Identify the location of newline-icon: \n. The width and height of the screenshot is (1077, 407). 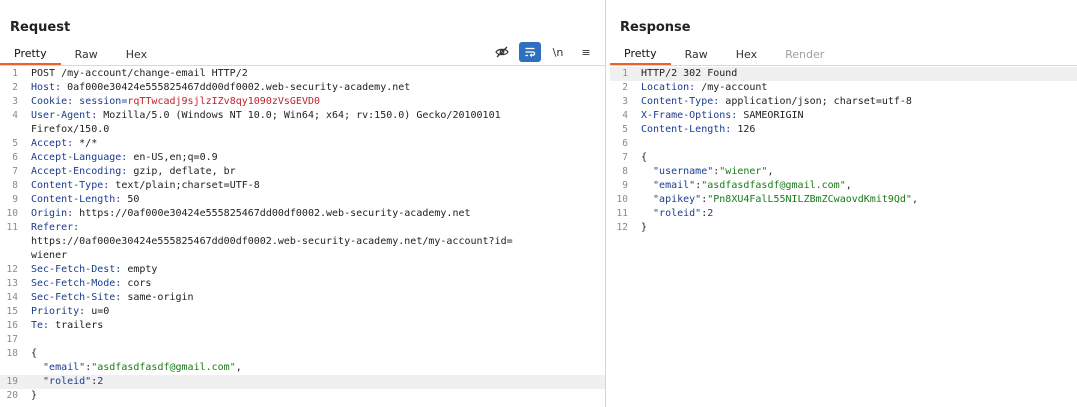
(558, 52).